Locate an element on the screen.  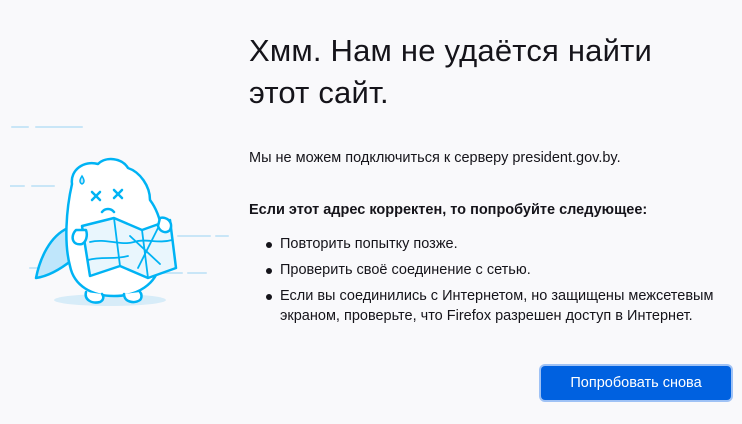
list-item: Повторить попытку позже. is located at coordinates (484, 244).